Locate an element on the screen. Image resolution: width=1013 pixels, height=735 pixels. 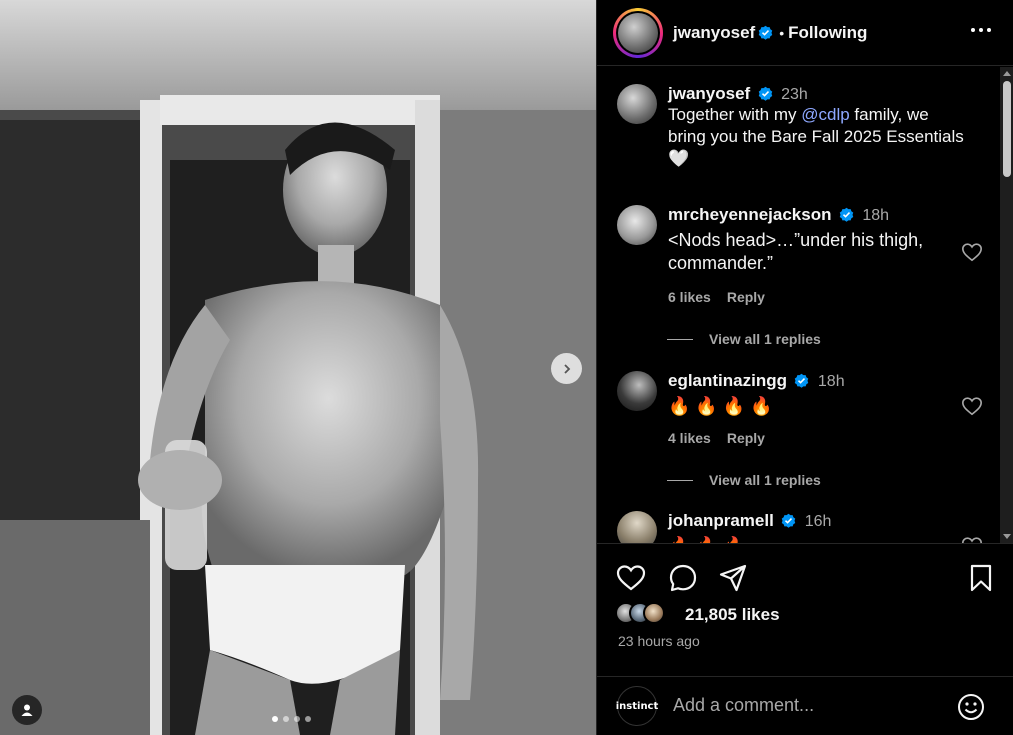
likes-count: 21,805 likes is located at coordinates (732, 615).